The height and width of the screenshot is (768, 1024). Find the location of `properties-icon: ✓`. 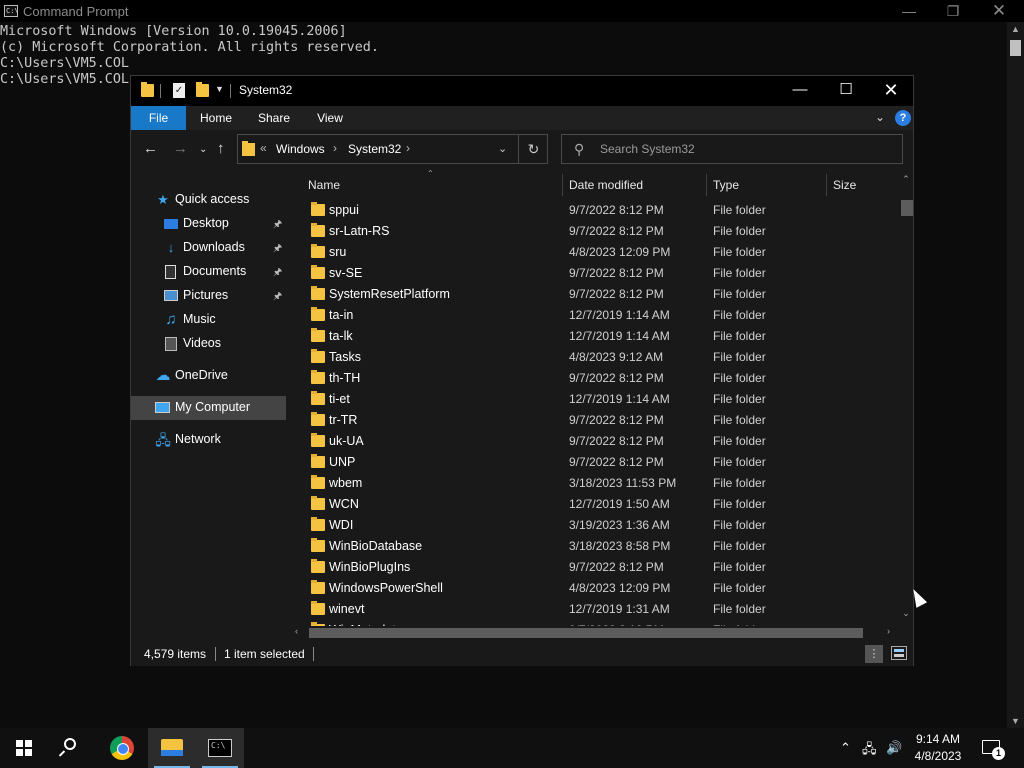

properties-icon: ✓ is located at coordinates (179, 90).